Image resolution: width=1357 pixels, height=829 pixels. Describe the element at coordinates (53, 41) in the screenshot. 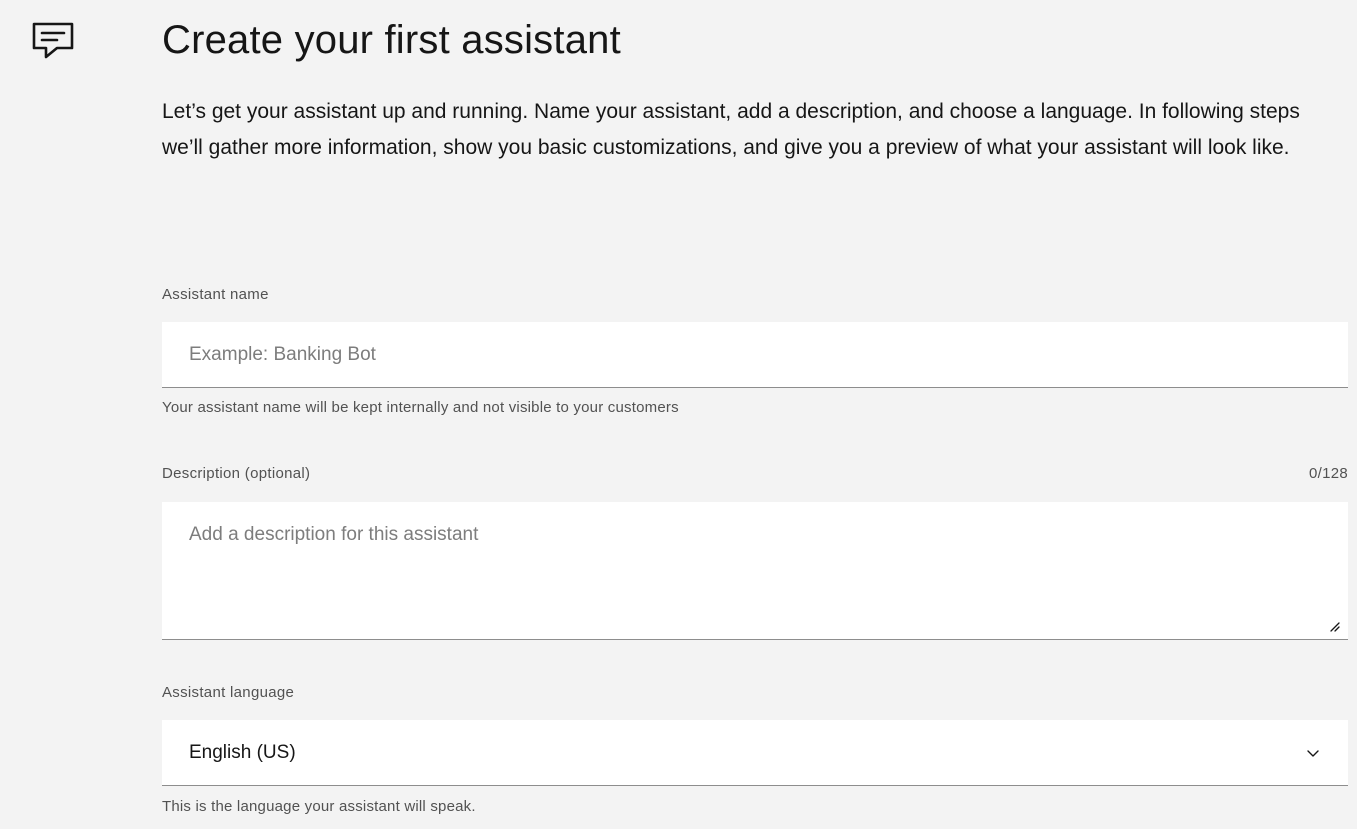

I see `chat-icon` at that location.